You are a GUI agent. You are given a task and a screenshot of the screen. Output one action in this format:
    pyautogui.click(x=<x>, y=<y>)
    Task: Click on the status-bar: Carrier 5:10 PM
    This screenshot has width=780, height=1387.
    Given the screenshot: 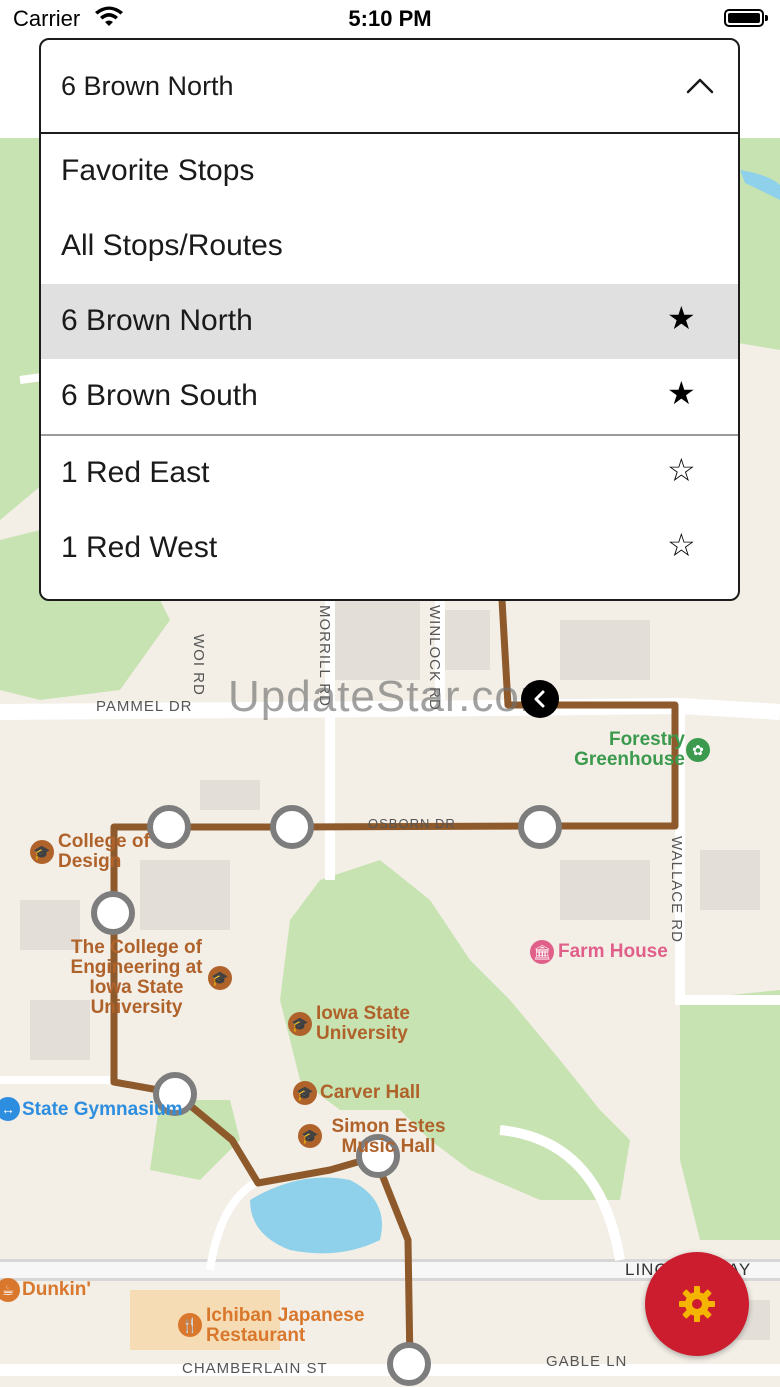 What is the action you would take?
    pyautogui.click(x=390, y=20)
    